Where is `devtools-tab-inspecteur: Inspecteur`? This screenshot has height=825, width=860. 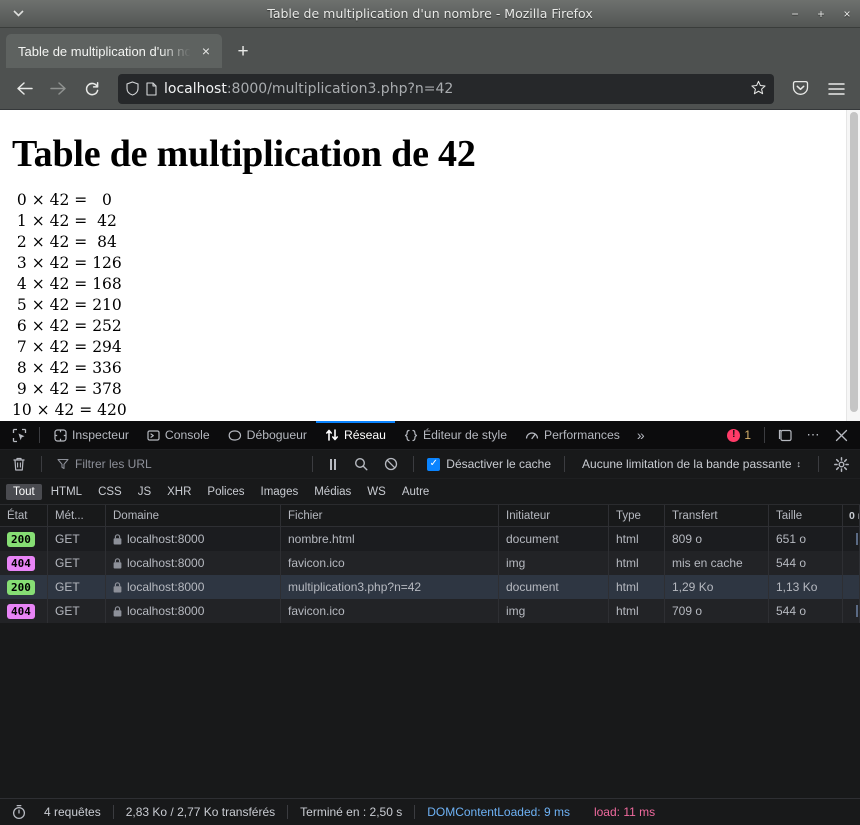
devtools-tab-inspecteur: Inspecteur is located at coordinates (91, 435).